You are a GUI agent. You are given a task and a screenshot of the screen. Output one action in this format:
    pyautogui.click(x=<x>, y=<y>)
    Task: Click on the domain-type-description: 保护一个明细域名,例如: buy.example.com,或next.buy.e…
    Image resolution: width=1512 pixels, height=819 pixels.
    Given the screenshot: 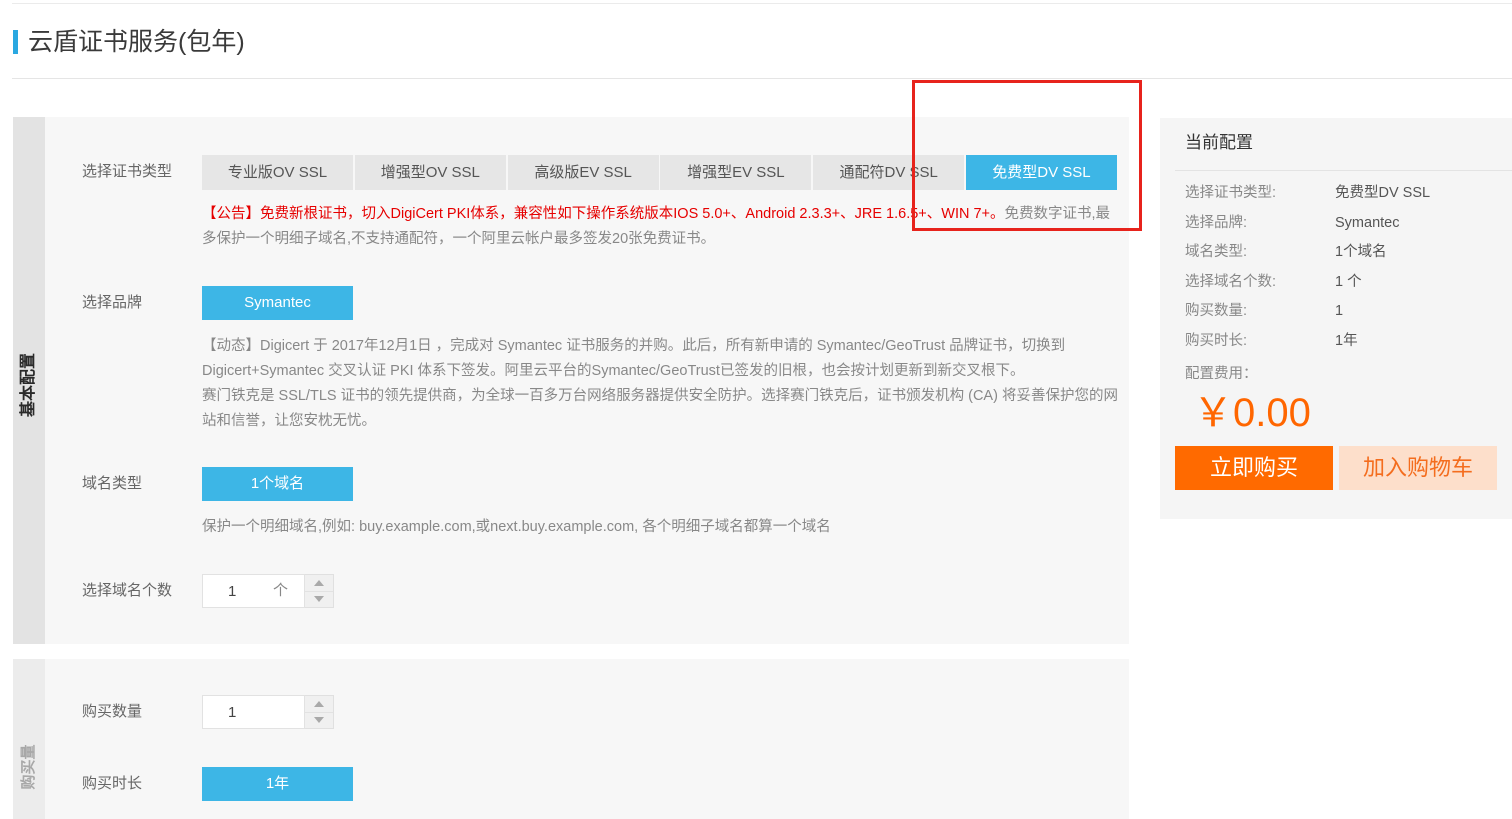 What is the action you would take?
    pyautogui.click(x=516, y=527)
    